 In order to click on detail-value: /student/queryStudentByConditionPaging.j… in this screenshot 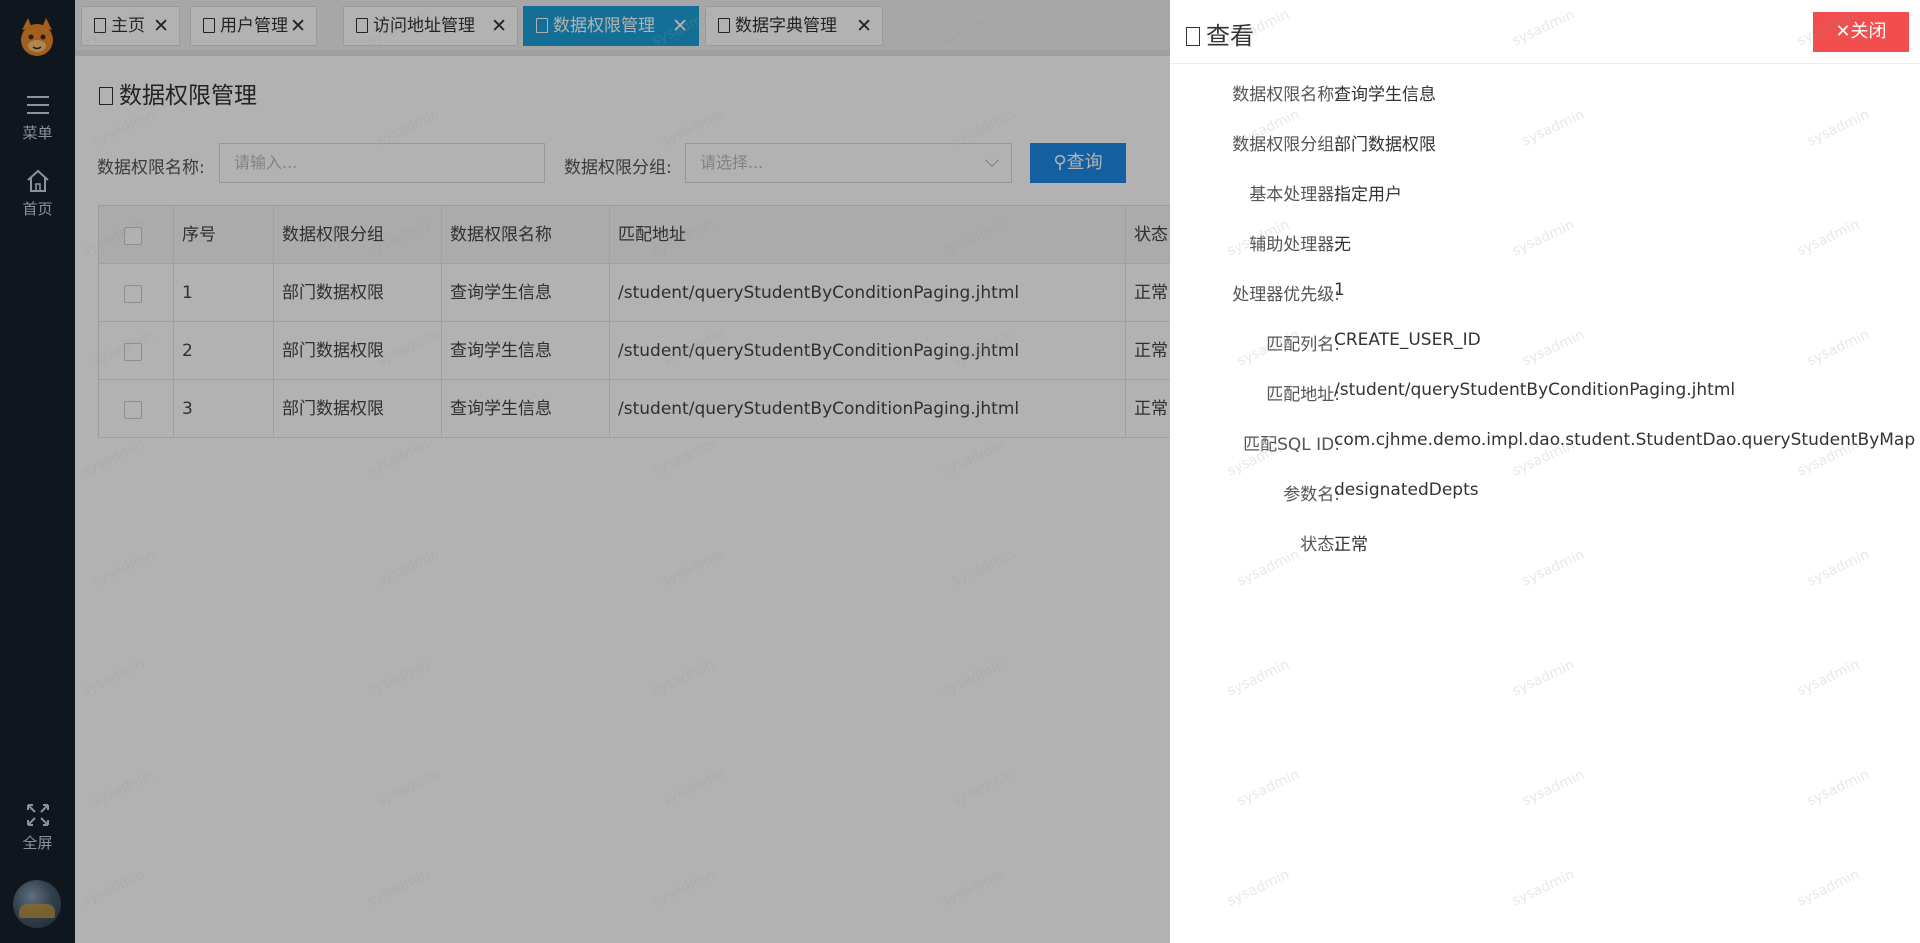, I will do `click(1535, 390)`.